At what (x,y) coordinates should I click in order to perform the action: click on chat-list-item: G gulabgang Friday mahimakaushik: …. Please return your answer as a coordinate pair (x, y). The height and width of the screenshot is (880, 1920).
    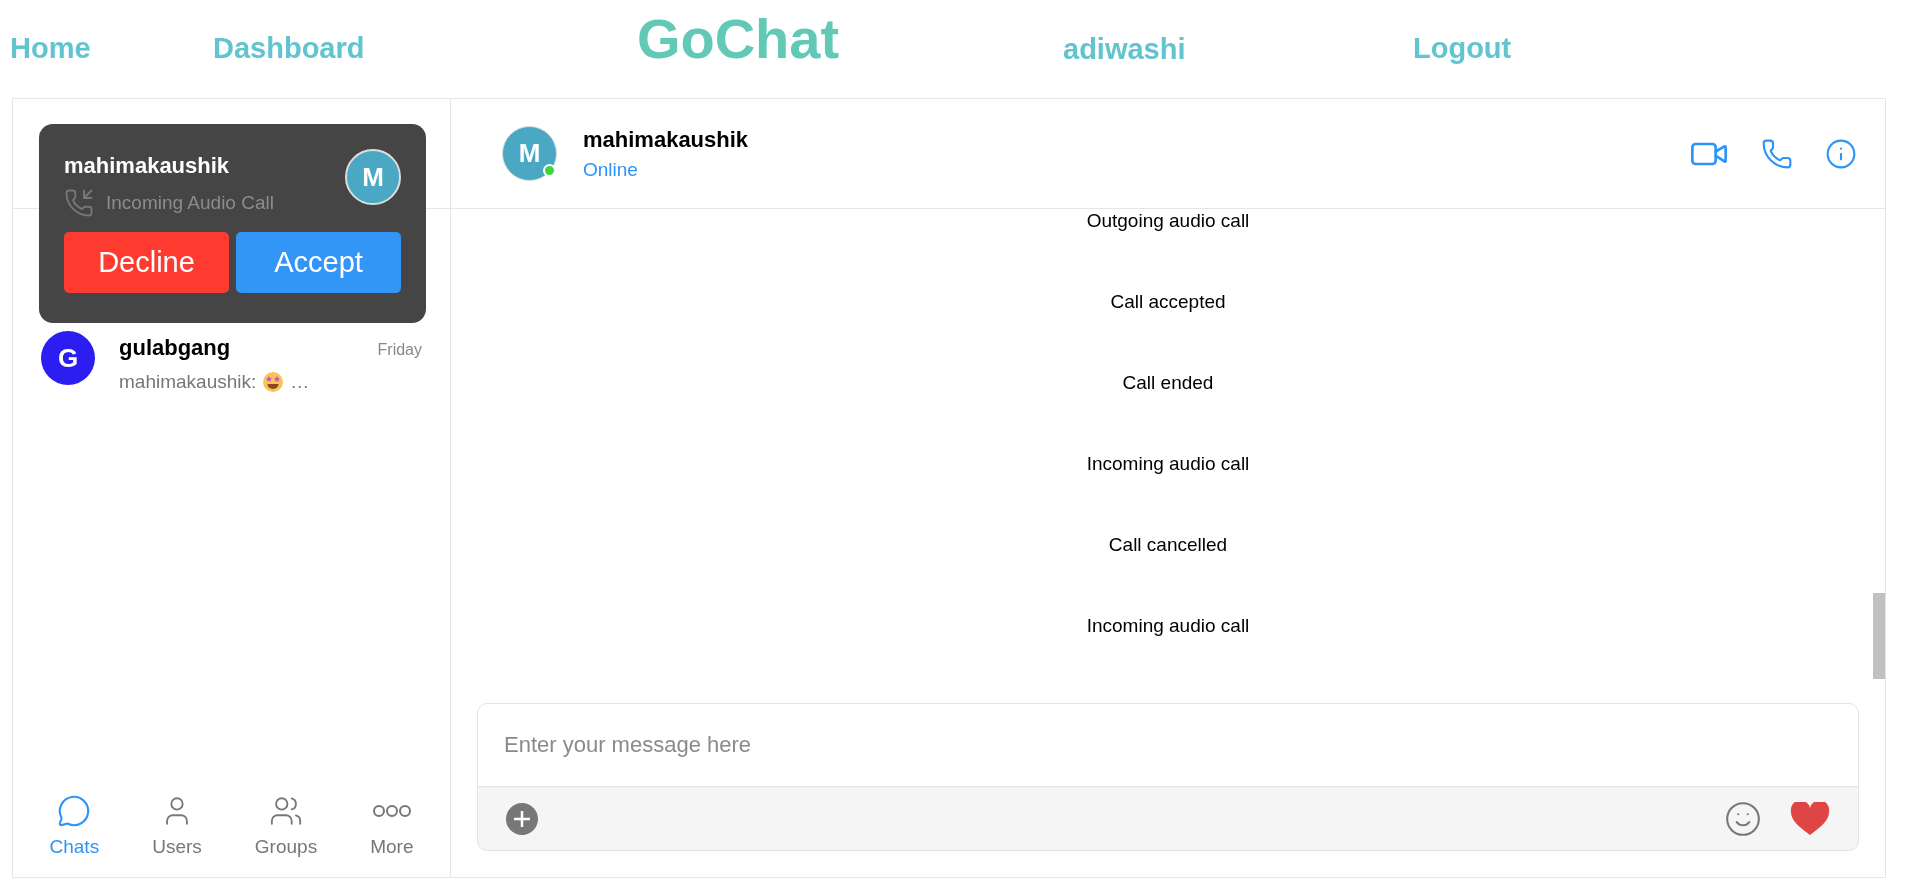
    Looking at the image, I should click on (231, 364).